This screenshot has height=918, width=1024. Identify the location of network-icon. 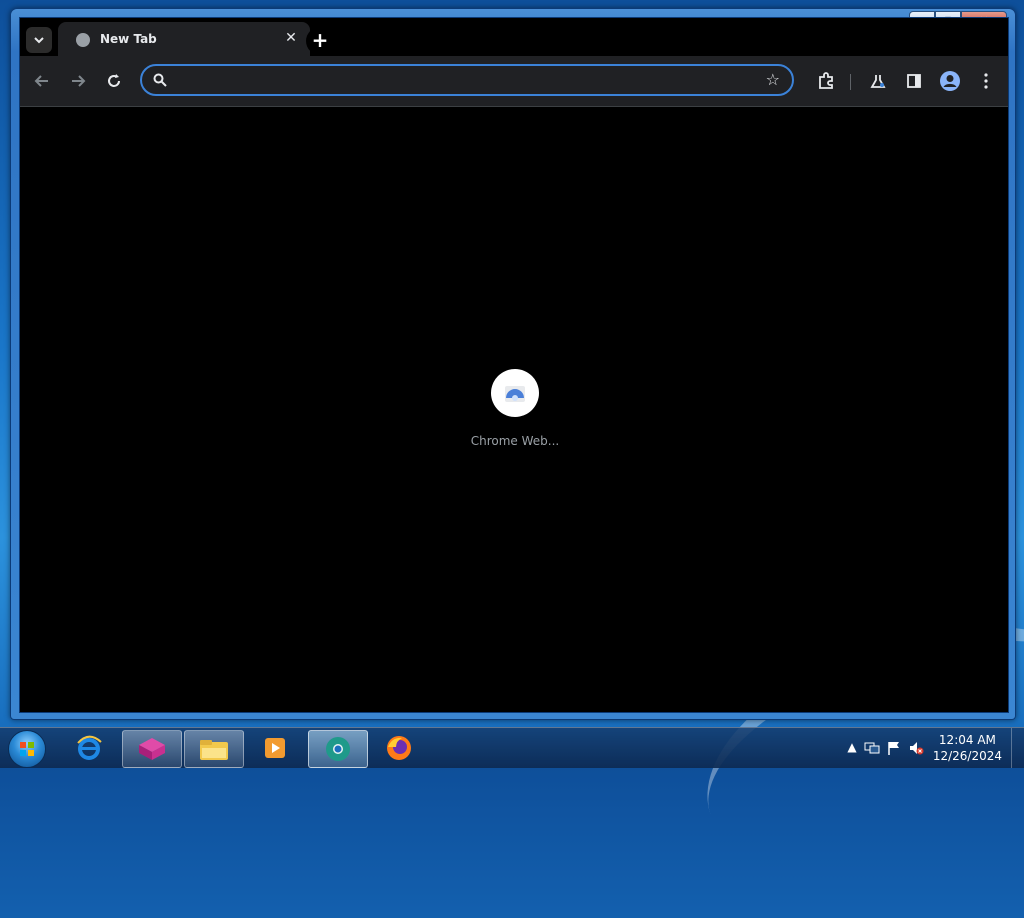
(872, 748).